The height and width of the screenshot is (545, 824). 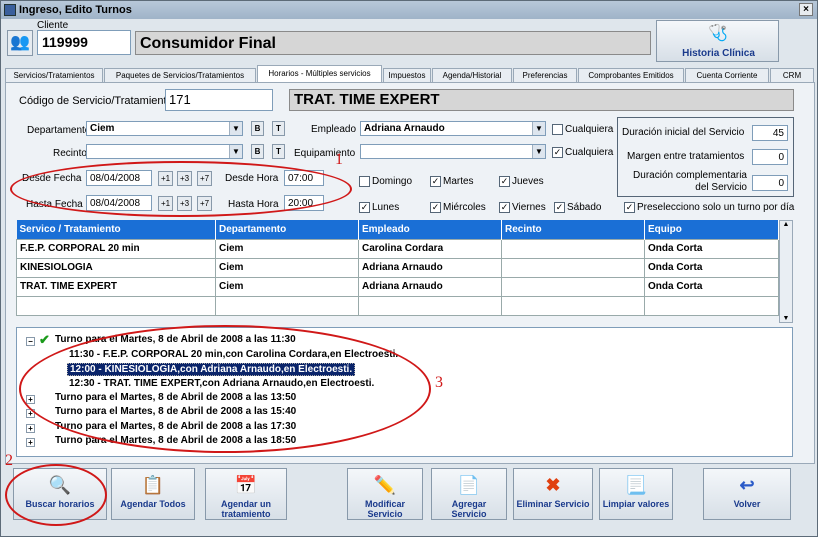 What do you see at coordinates (747, 504) in the screenshot?
I see `volver-label: Volver` at bounding box center [747, 504].